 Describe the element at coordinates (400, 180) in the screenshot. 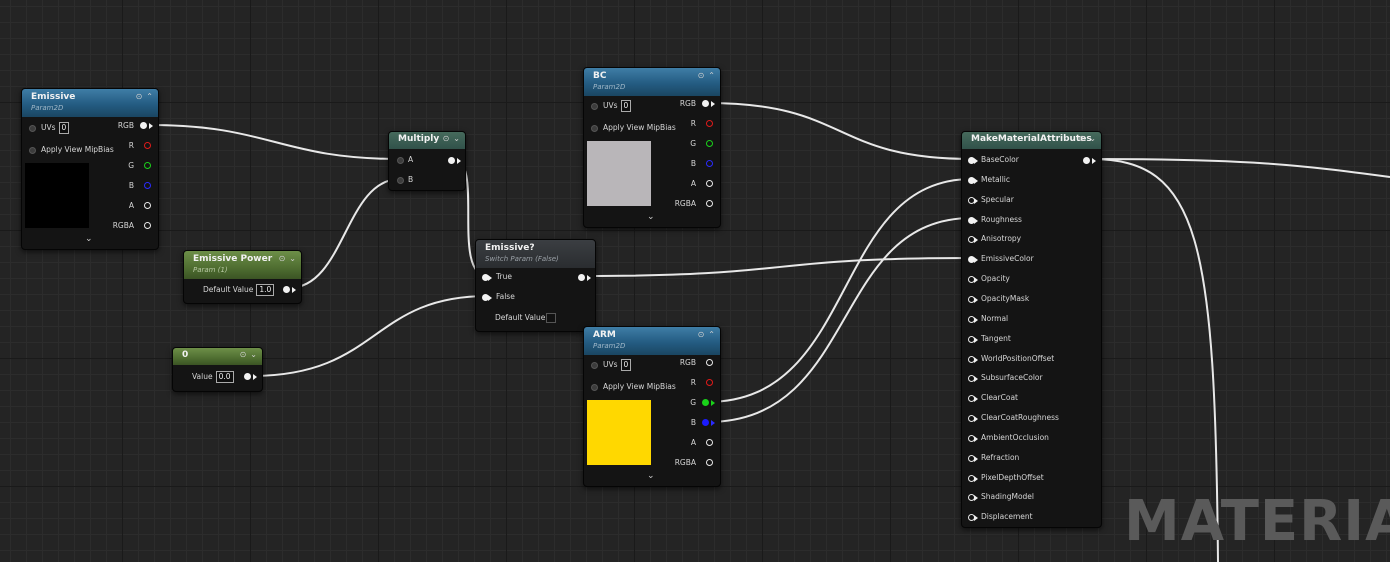

I see `input-b-pin` at that location.